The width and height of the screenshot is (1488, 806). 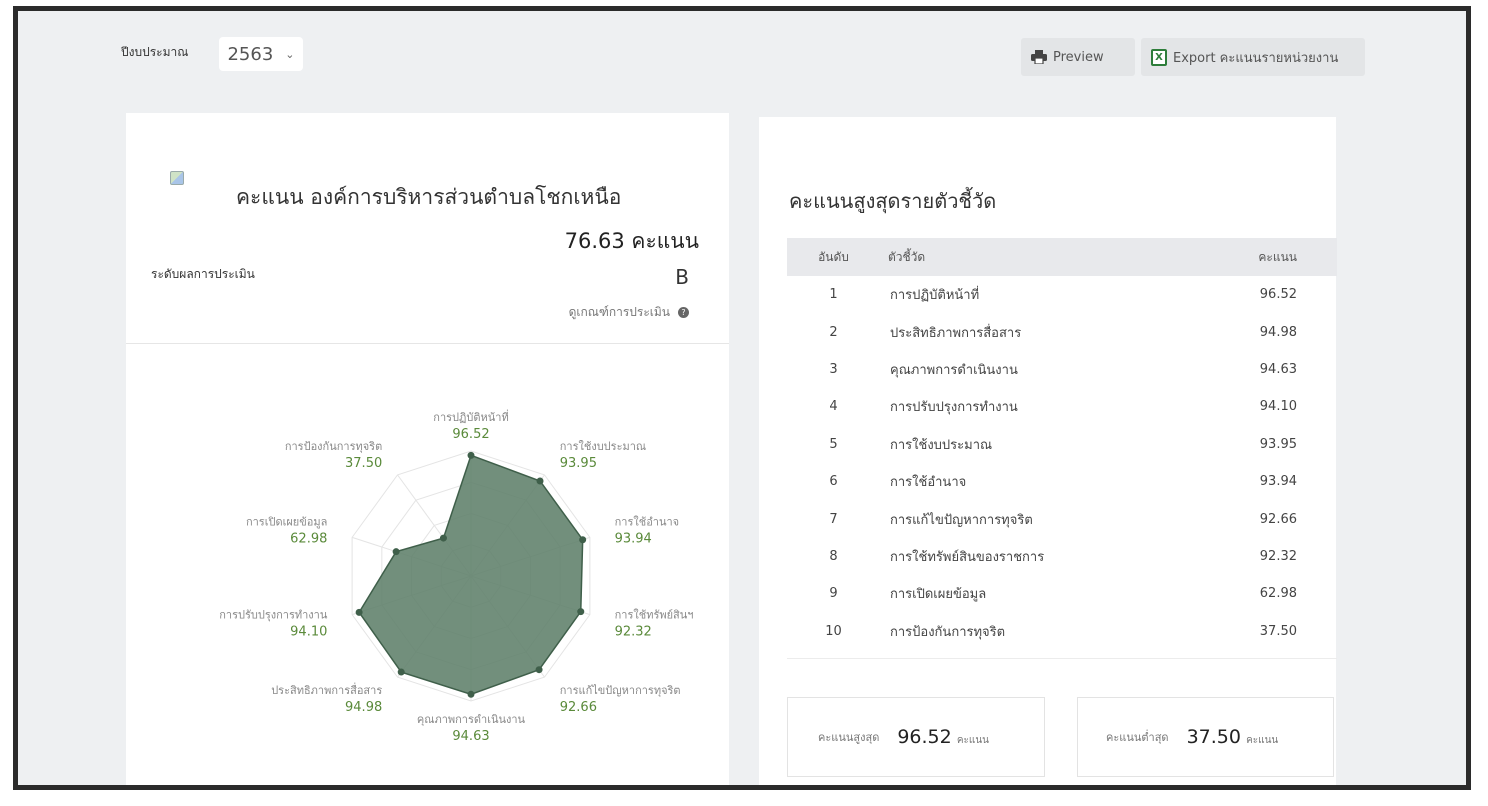 I want to click on total-score: 76.63 คะแนน, so click(x=631, y=241).